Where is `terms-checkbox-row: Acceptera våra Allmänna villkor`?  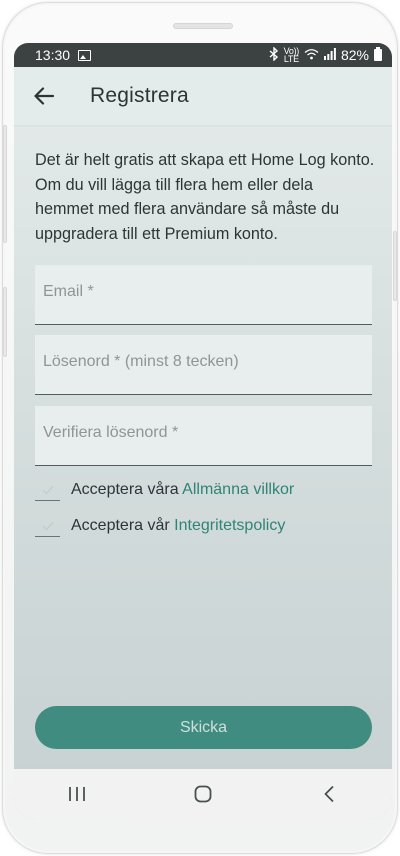 terms-checkbox-row: Acceptera våra Allmänna villkor is located at coordinates (164, 490).